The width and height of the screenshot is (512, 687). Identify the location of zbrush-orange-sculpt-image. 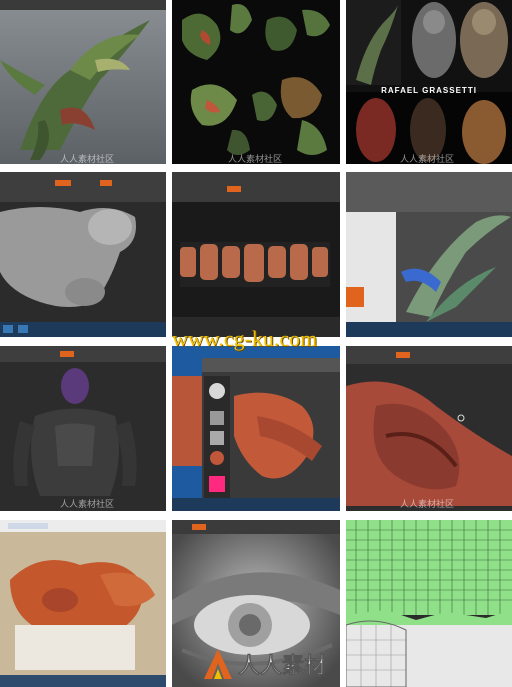
(256, 428).